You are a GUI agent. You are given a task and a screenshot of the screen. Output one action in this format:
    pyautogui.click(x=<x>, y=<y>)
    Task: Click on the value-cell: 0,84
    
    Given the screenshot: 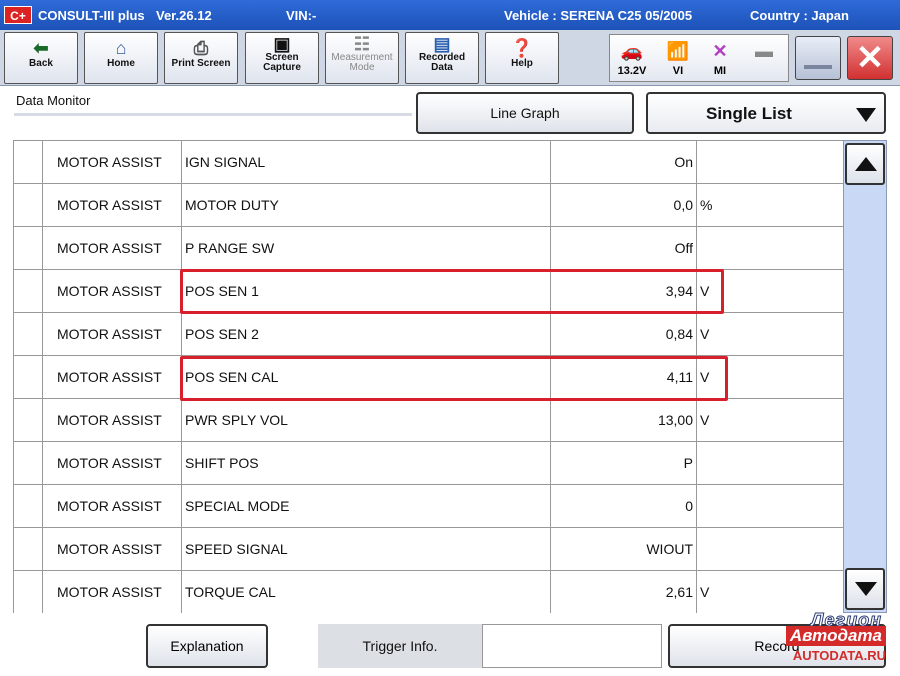 What is the action you would take?
    pyautogui.click(x=624, y=334)
    